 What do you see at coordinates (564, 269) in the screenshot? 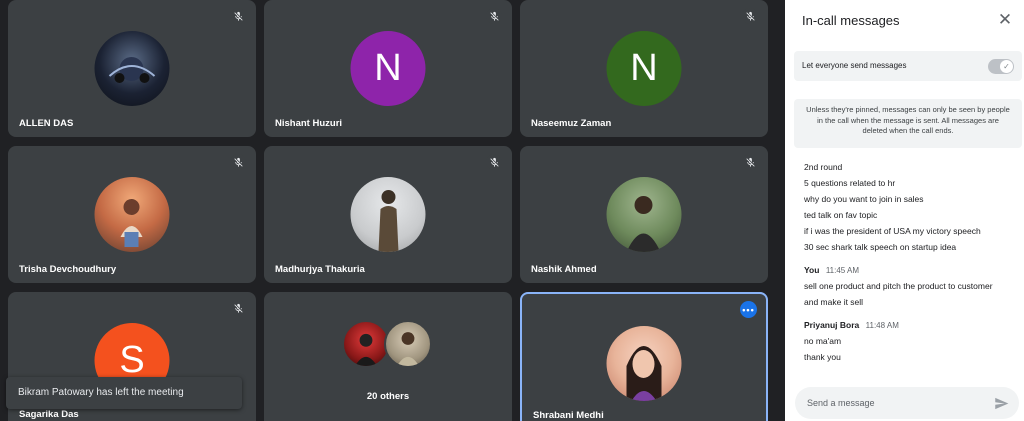
I see `participant-name: Nashik Ahmed` at bounding box center [564, 269].